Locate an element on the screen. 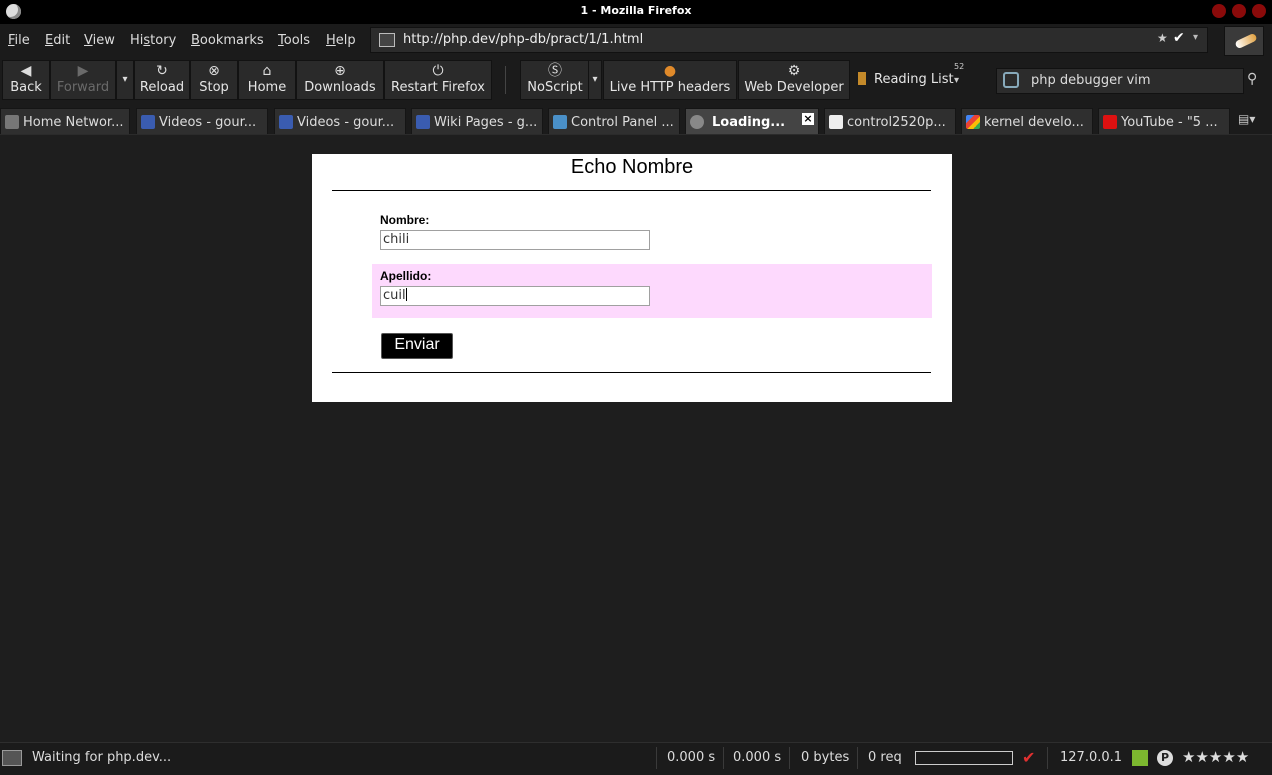 This screenshot has width=1272, height=775. menu-view: View is located at coordinates (99, 40).